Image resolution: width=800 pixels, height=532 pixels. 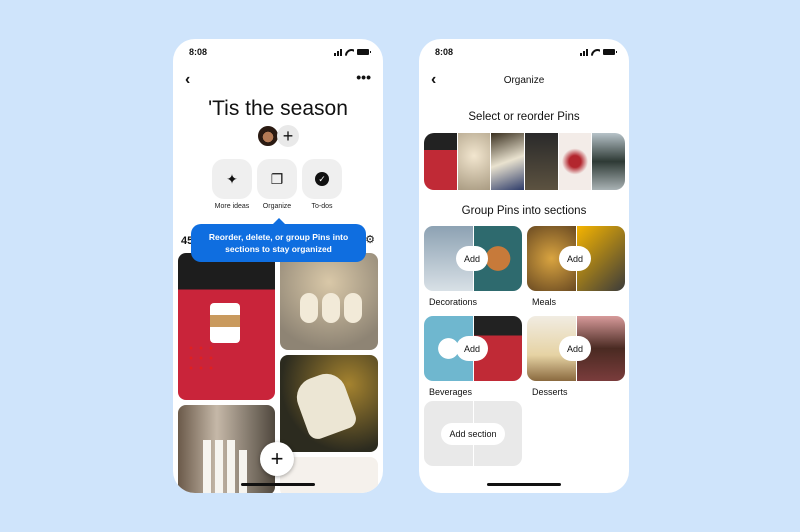 What do you see at coordinates (550, 392) in the screenshot?
I see `section-label: Desserts` at bounding box center [550, 392].